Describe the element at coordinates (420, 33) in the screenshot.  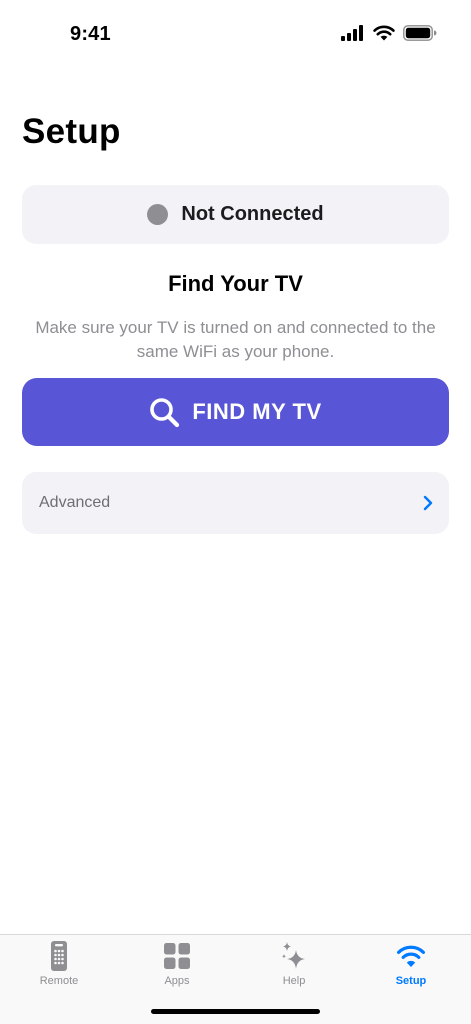
I see `battery-icon` at that location.